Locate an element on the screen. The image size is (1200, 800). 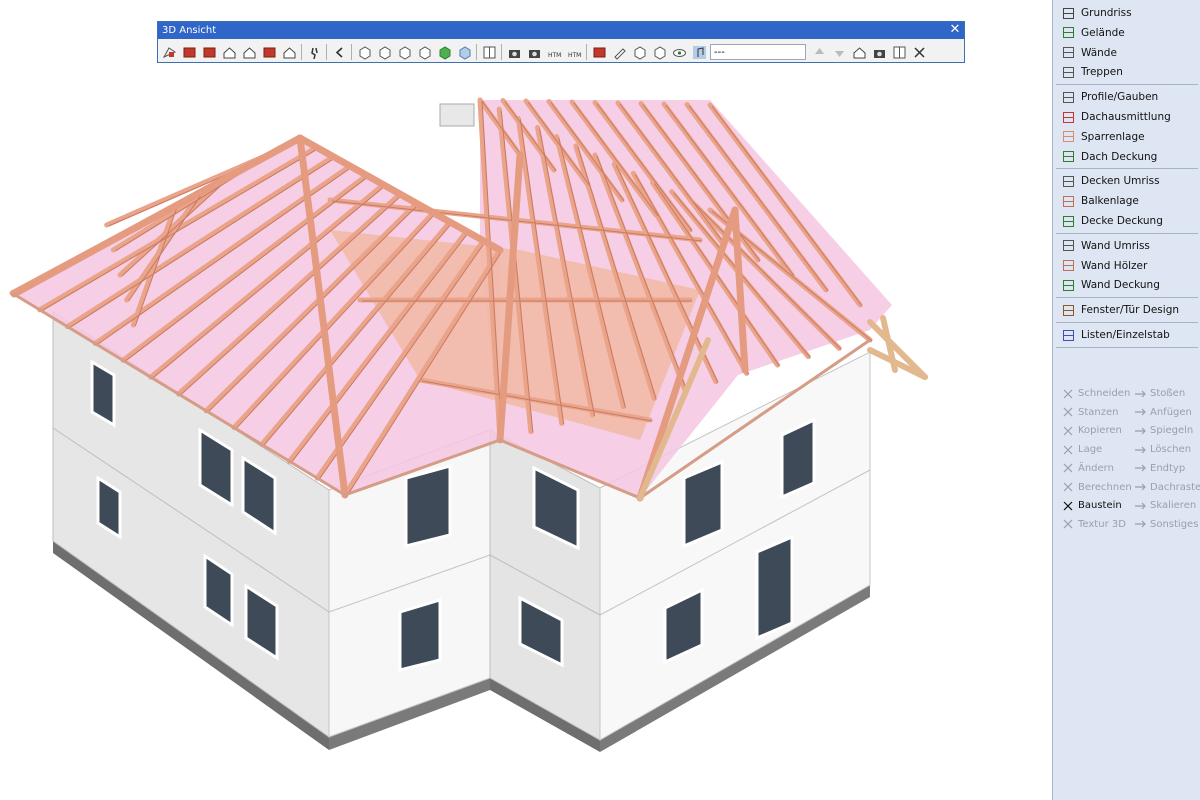
eye-menu-icon is located at coordinates (679, 52).